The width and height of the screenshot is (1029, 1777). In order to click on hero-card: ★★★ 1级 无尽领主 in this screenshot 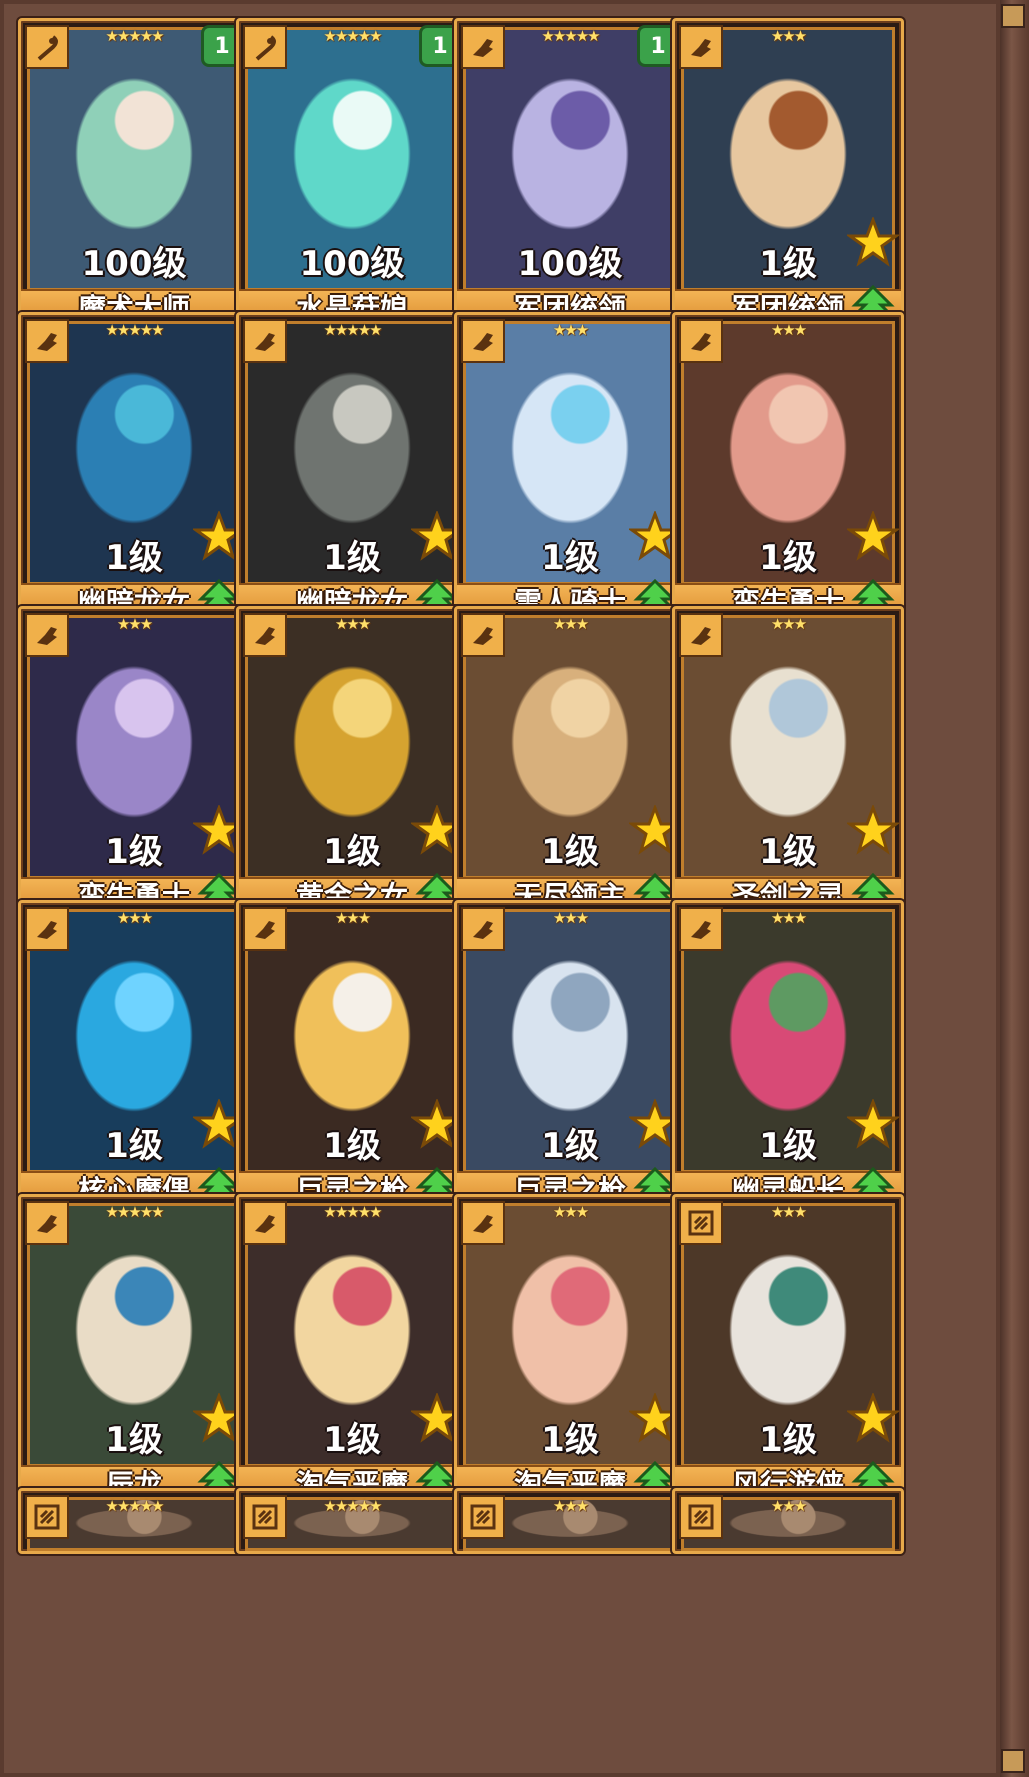, I will do `click(570, 764)`.